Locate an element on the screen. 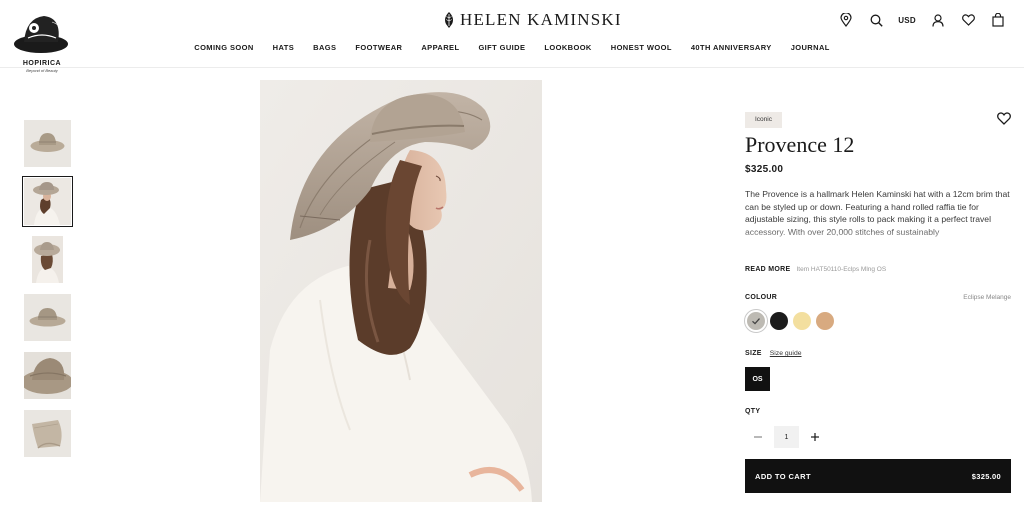 The image size is (1024, 516). qty-input: 1 is located at coordinates (786, 437).